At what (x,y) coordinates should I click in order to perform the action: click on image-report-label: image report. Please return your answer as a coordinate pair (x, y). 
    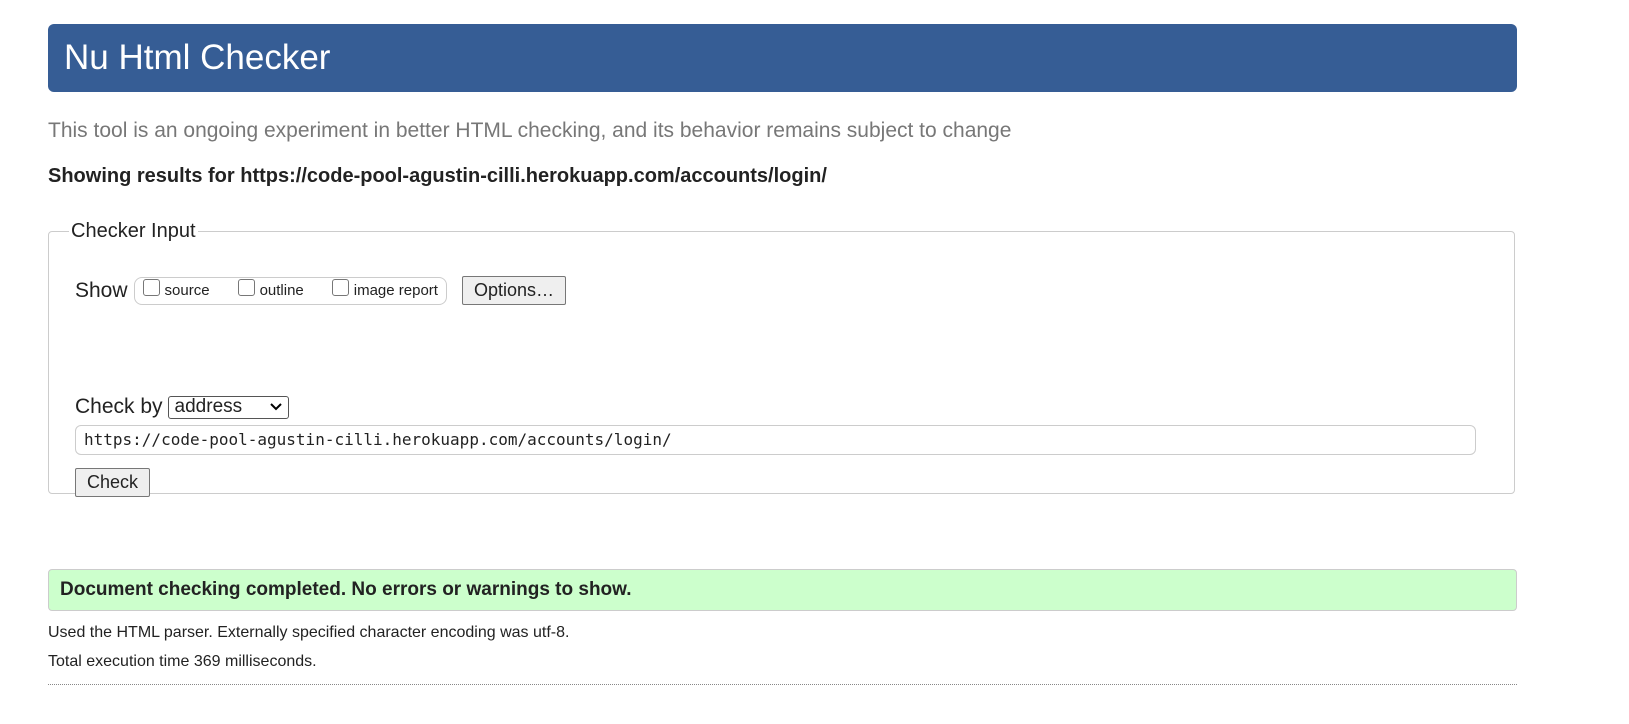
    Looking at the image, I should click on (395, 290).